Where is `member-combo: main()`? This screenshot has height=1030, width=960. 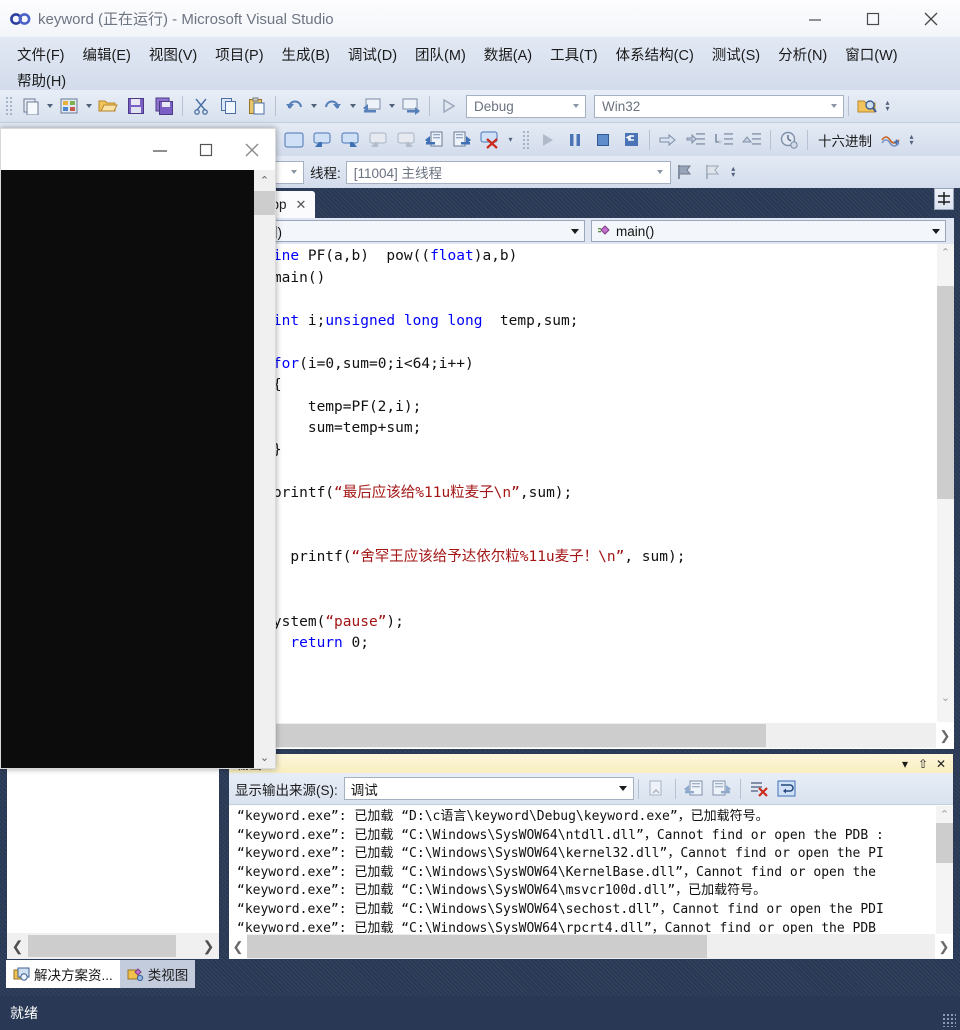 member-combo: main() is located at coordinates (768, 231).